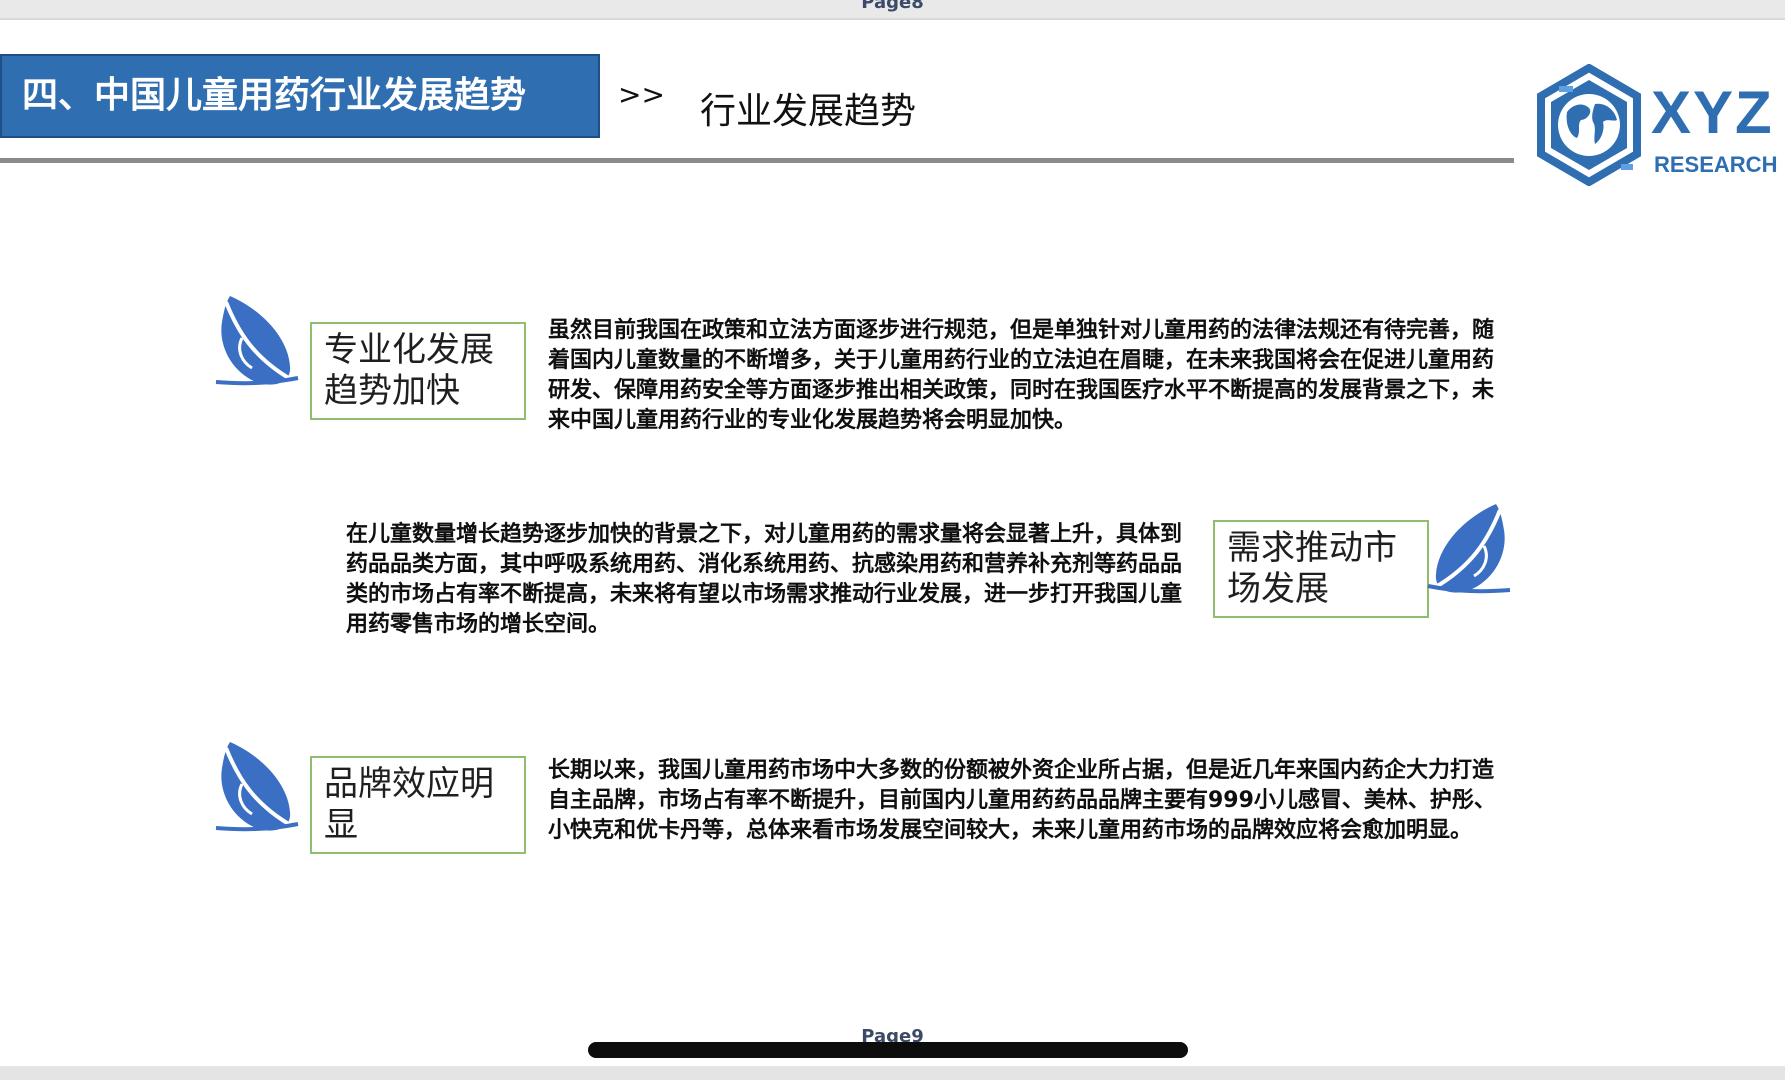 Image resolution: width=1785 pixels, height=1080 pixels. I want to click on logo-subtext: RESEARCH, so click(1716, 164).